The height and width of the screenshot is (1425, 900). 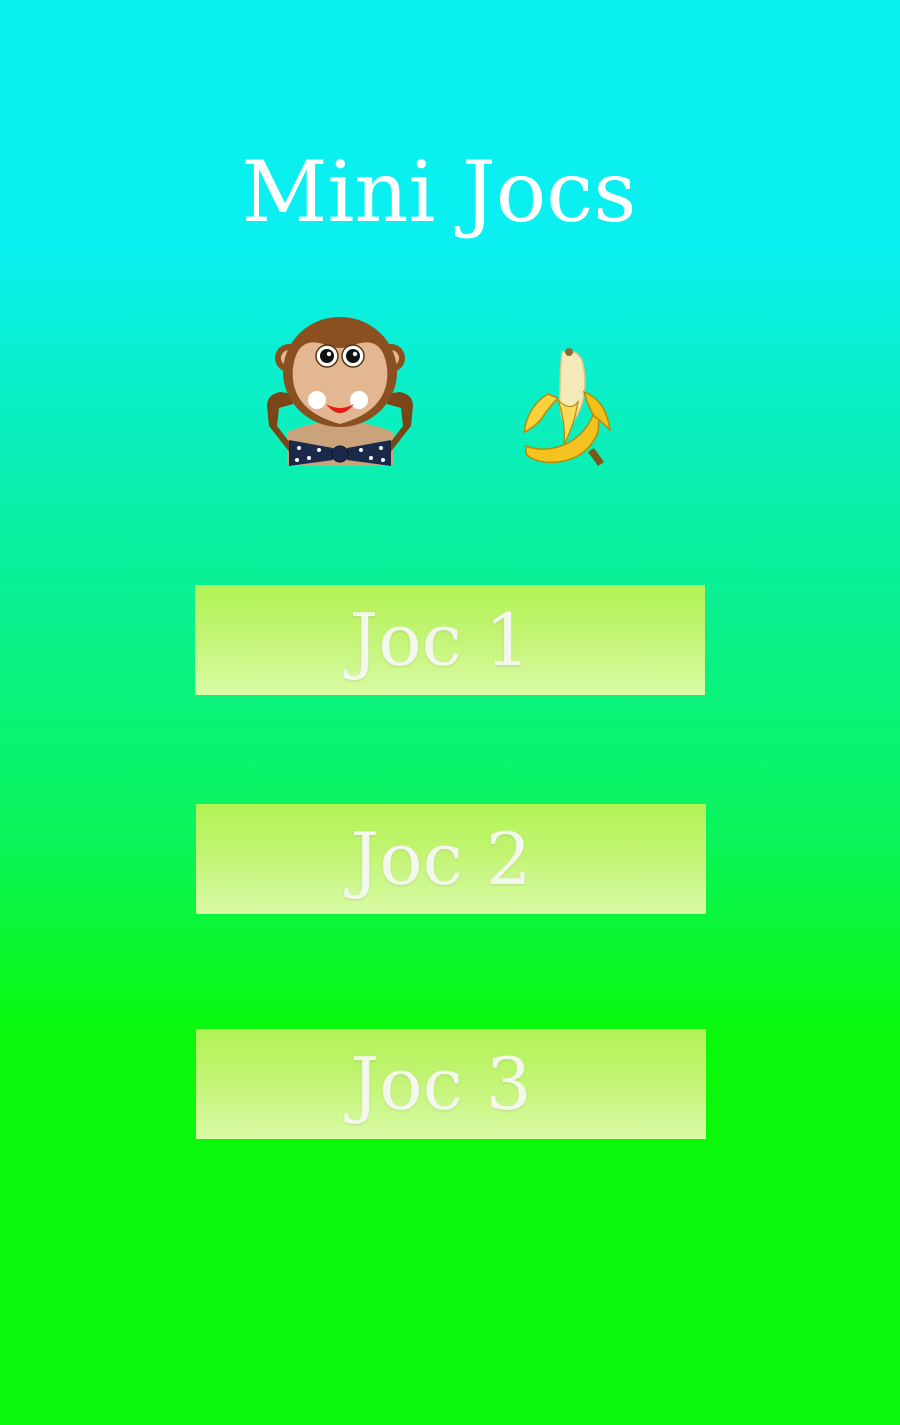 I want to click on game-1-button: Joc 1, so click(x=450, y=640).